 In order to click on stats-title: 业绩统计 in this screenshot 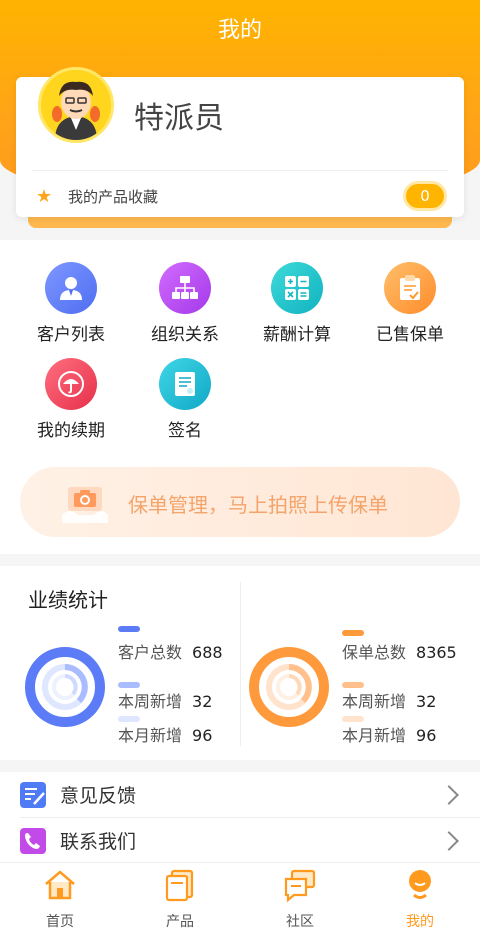, I will do `click(68, 600)`.